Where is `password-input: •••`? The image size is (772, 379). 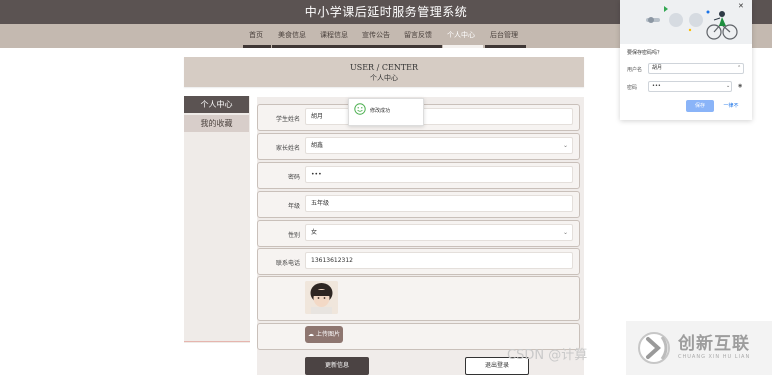 password-input: ••• is located at coordinates (439, 174).